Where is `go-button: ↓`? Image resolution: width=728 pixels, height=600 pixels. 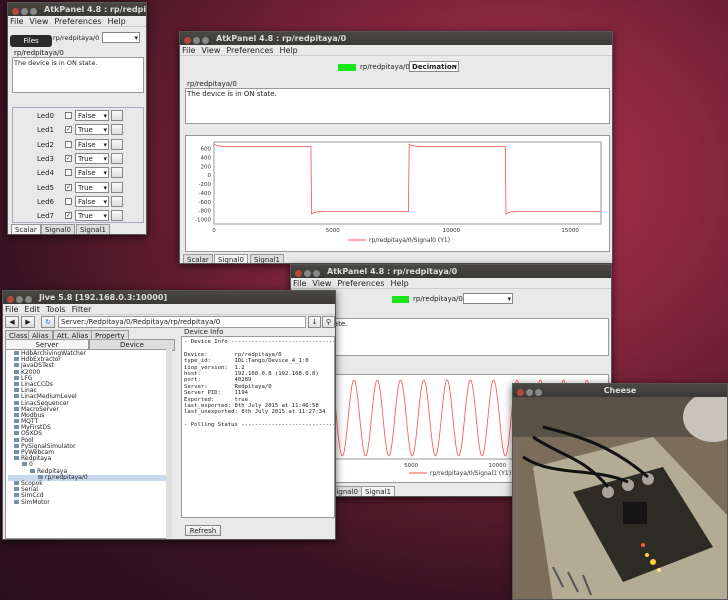
go-button: ↓ is located at coordinates (314, 322).